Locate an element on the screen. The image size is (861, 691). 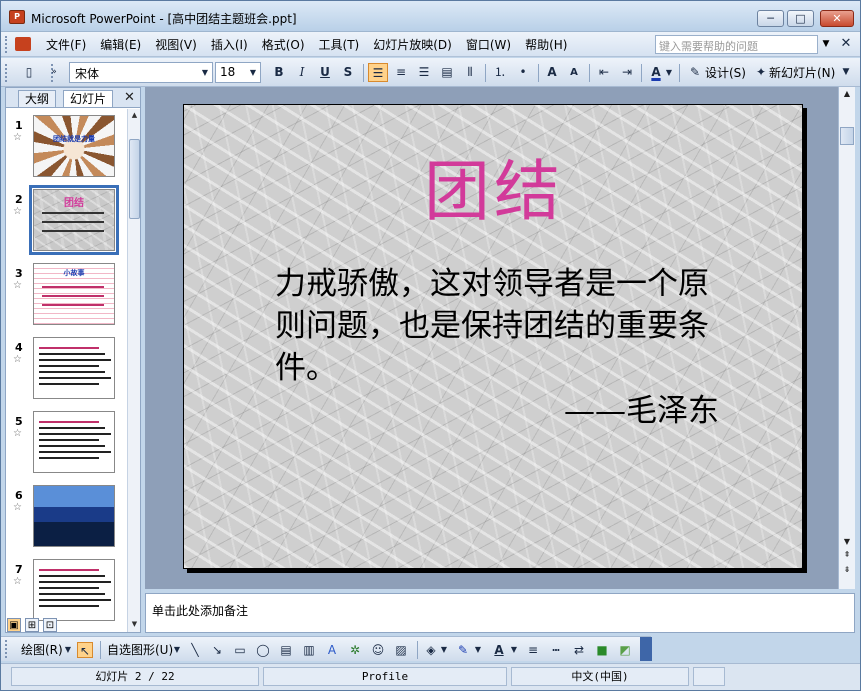
draw-menu-button: 绘图(R) is located at coordinates (42, 650).